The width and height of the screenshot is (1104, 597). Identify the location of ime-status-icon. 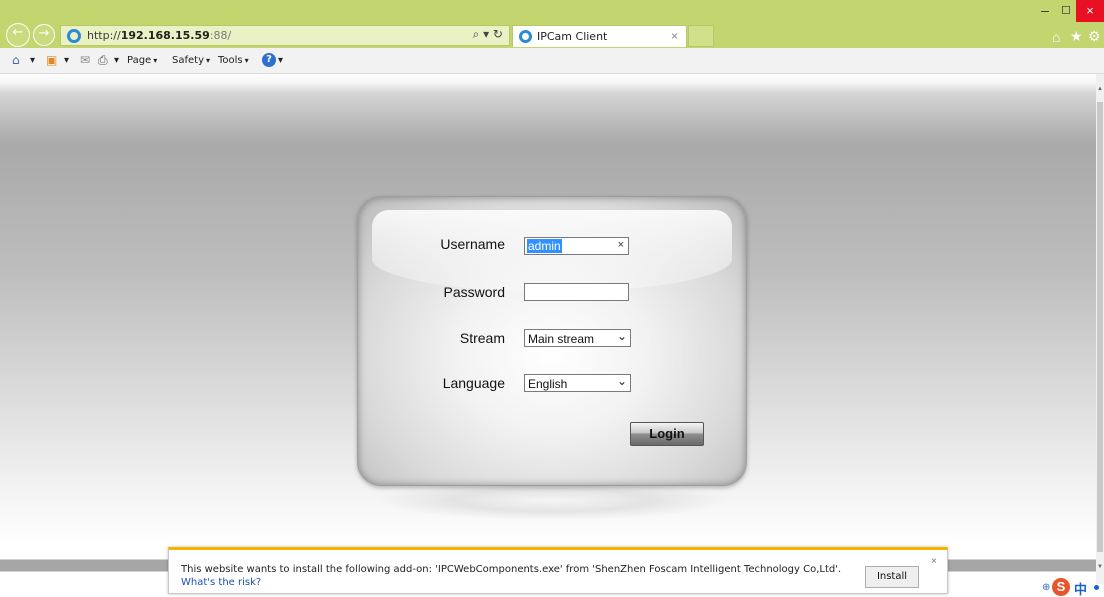
(1096, 587).